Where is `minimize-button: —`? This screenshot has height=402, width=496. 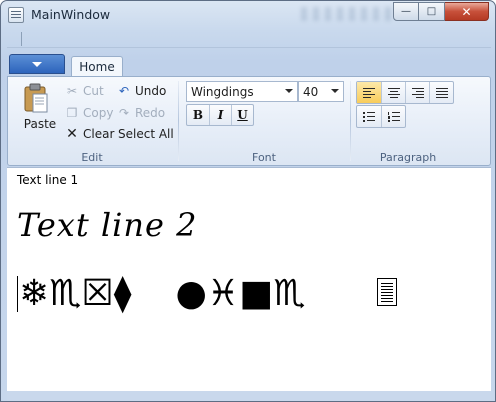 minimize-button: — is located at coordinates (406, 11).